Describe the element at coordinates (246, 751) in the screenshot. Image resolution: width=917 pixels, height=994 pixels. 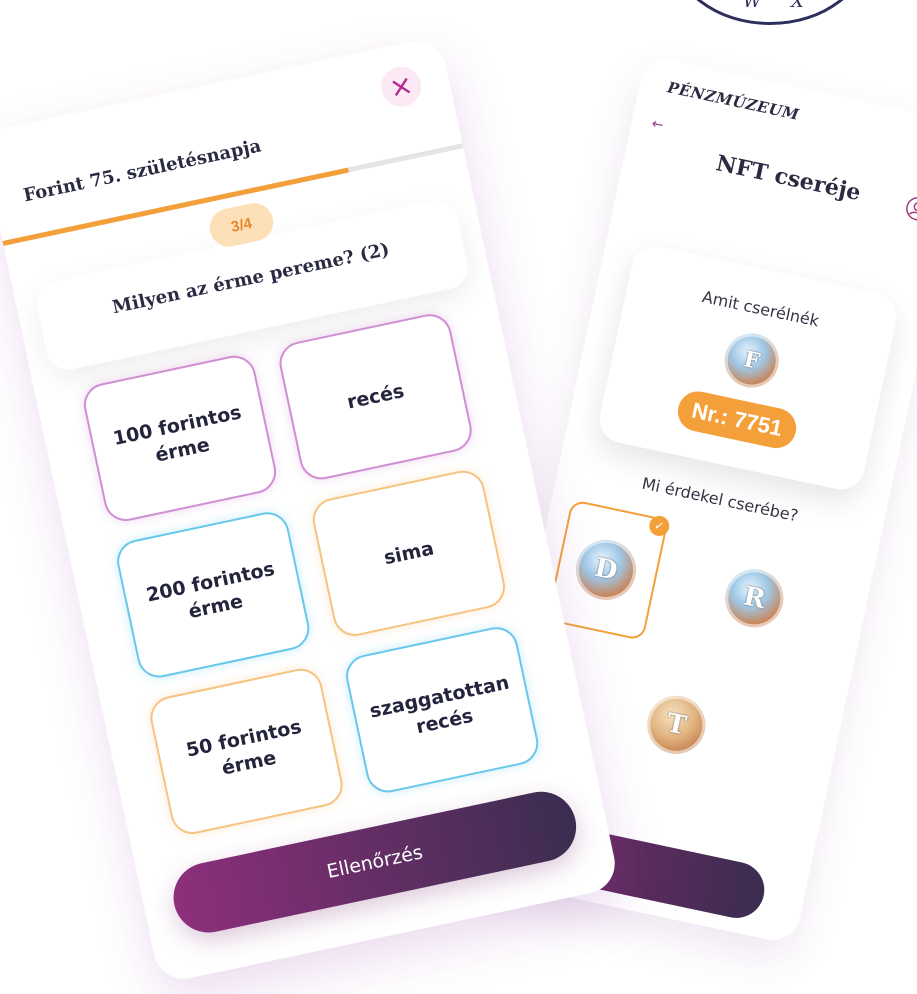
I see `answer-tile-50-forint: 50 forintos érme` at that location.